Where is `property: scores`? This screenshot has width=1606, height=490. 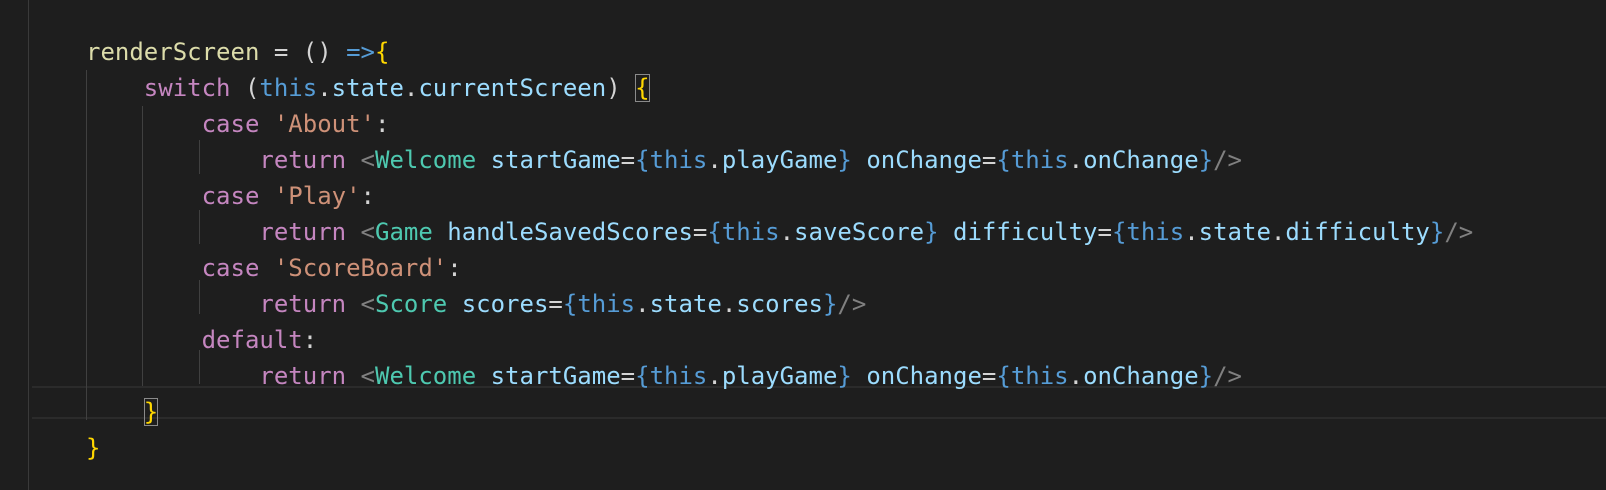 property: scores is located at coordinates (779, 304).